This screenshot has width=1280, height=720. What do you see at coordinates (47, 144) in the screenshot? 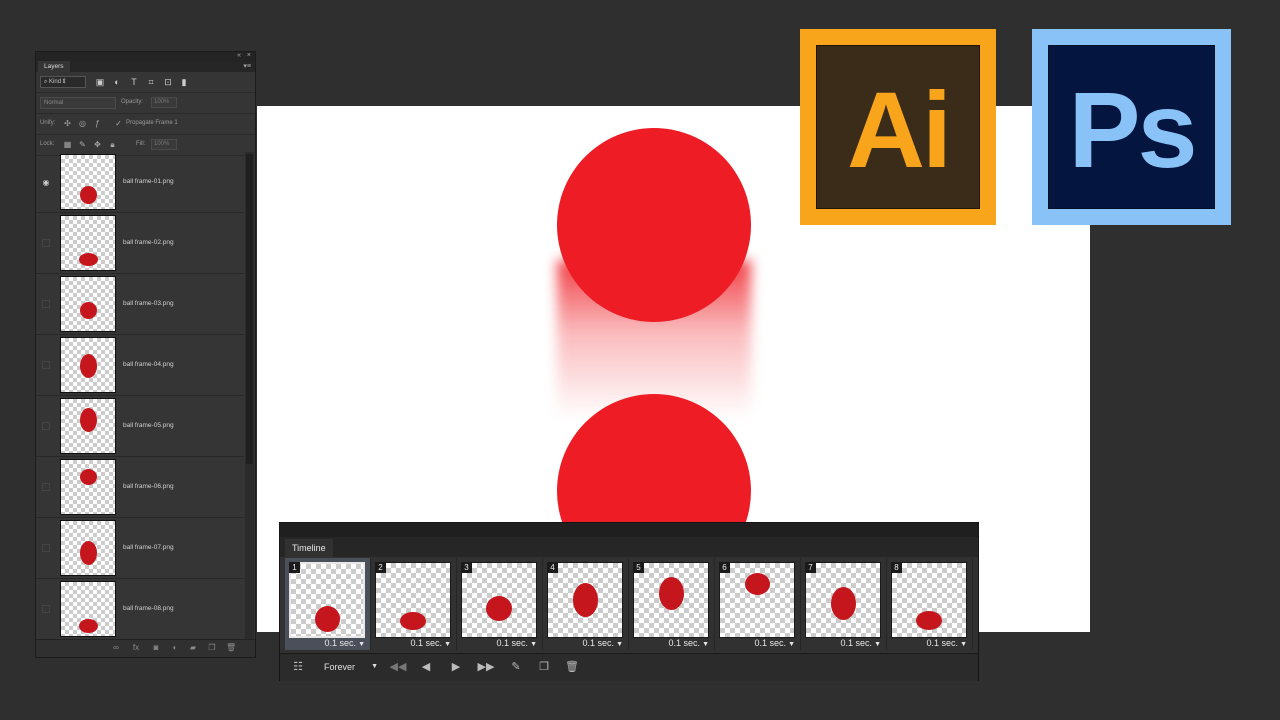
I see `lock-label: Lock:` at bounding box center [47, 144].